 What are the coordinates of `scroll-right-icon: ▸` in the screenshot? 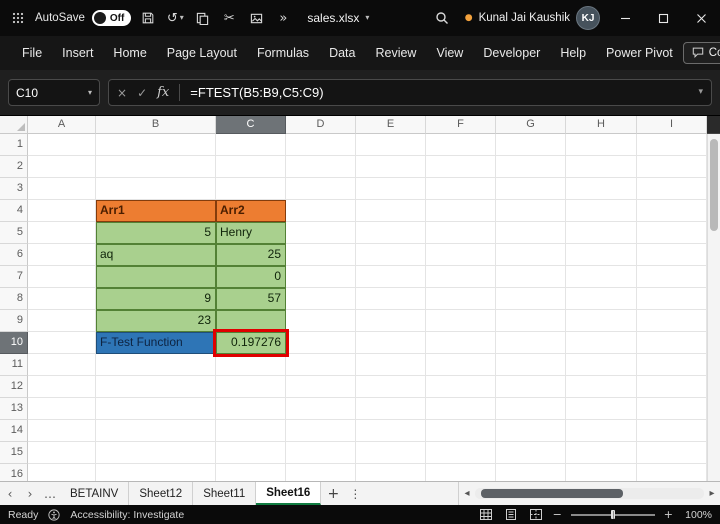 It's located at (712, 493).